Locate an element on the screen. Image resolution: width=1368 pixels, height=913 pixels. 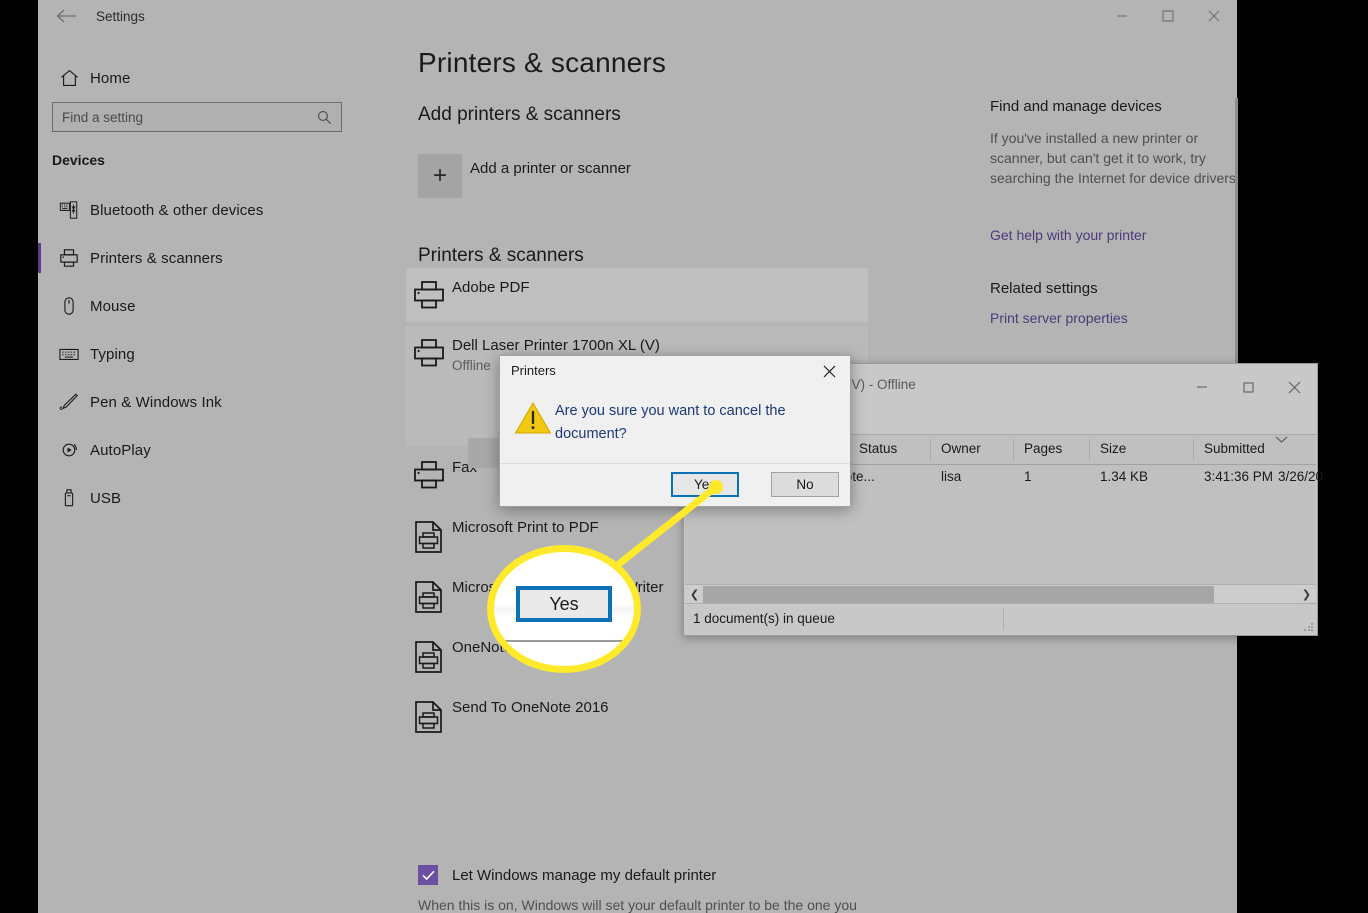
print-queue-window-controls is located at coordinates (1248, 387).